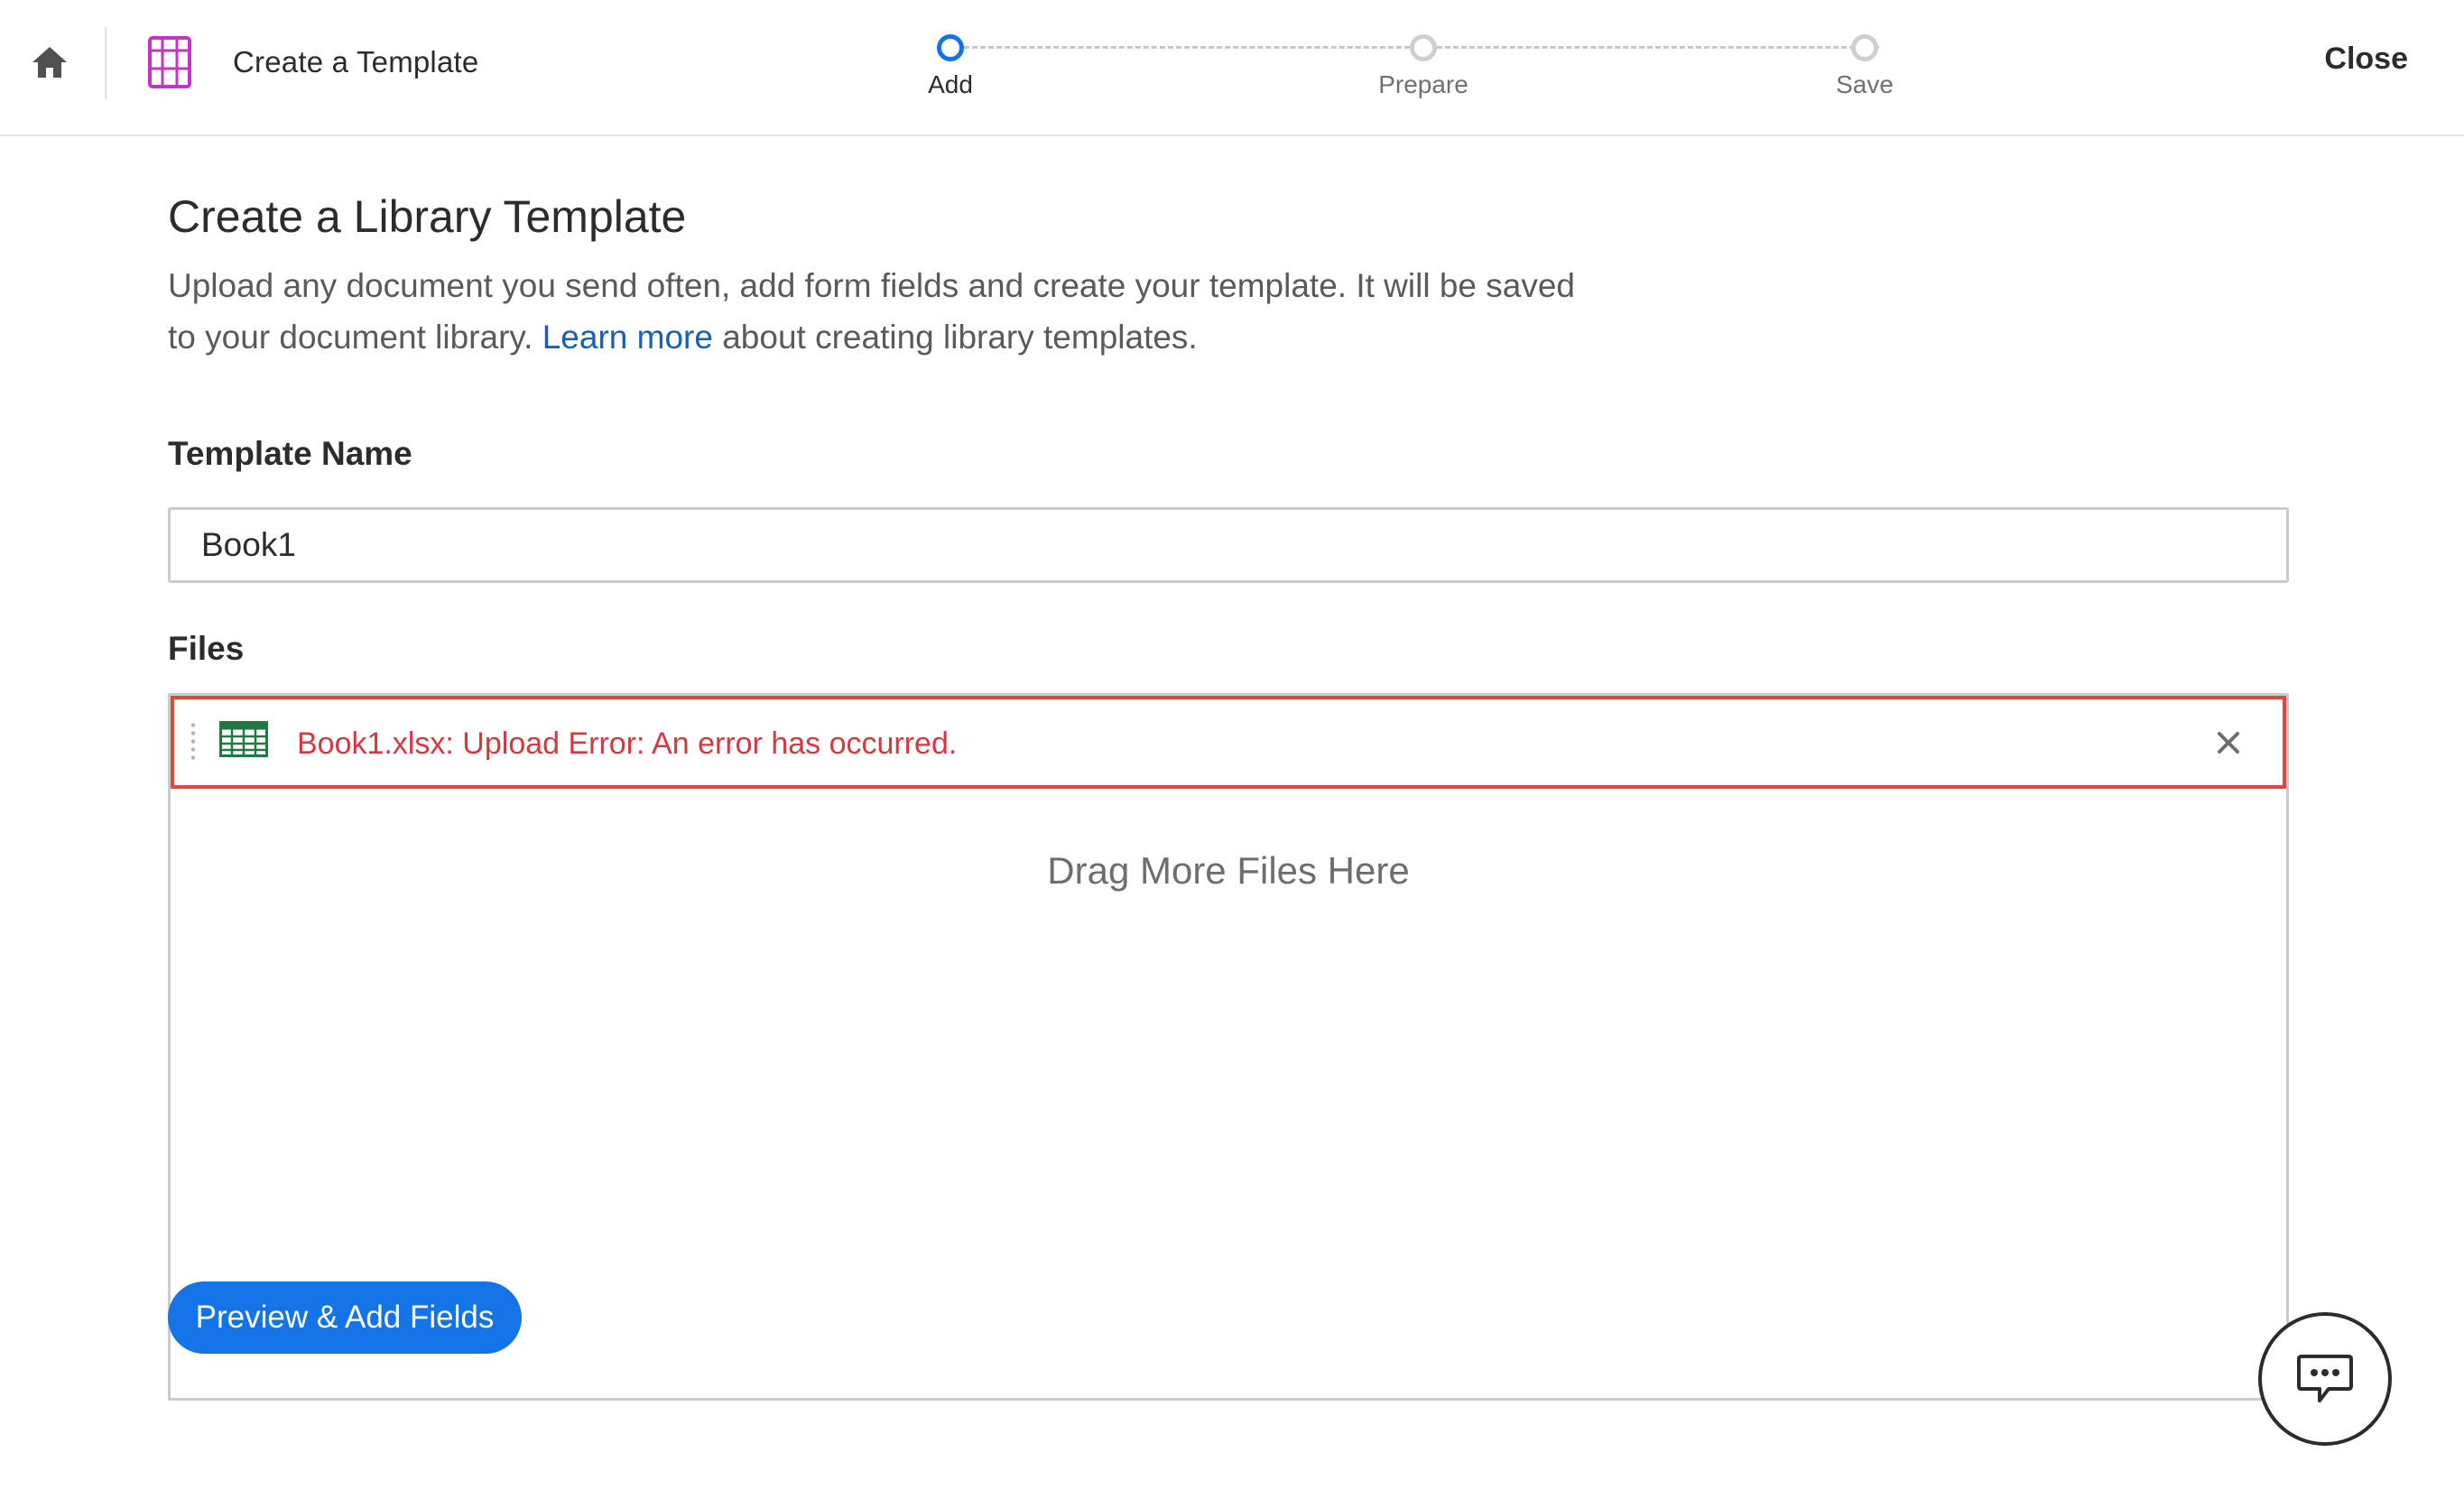  What do you see at coordinates (2366, 60) in the screenshot?
I see `close-button: Close` at bounding box center [2366, 60].